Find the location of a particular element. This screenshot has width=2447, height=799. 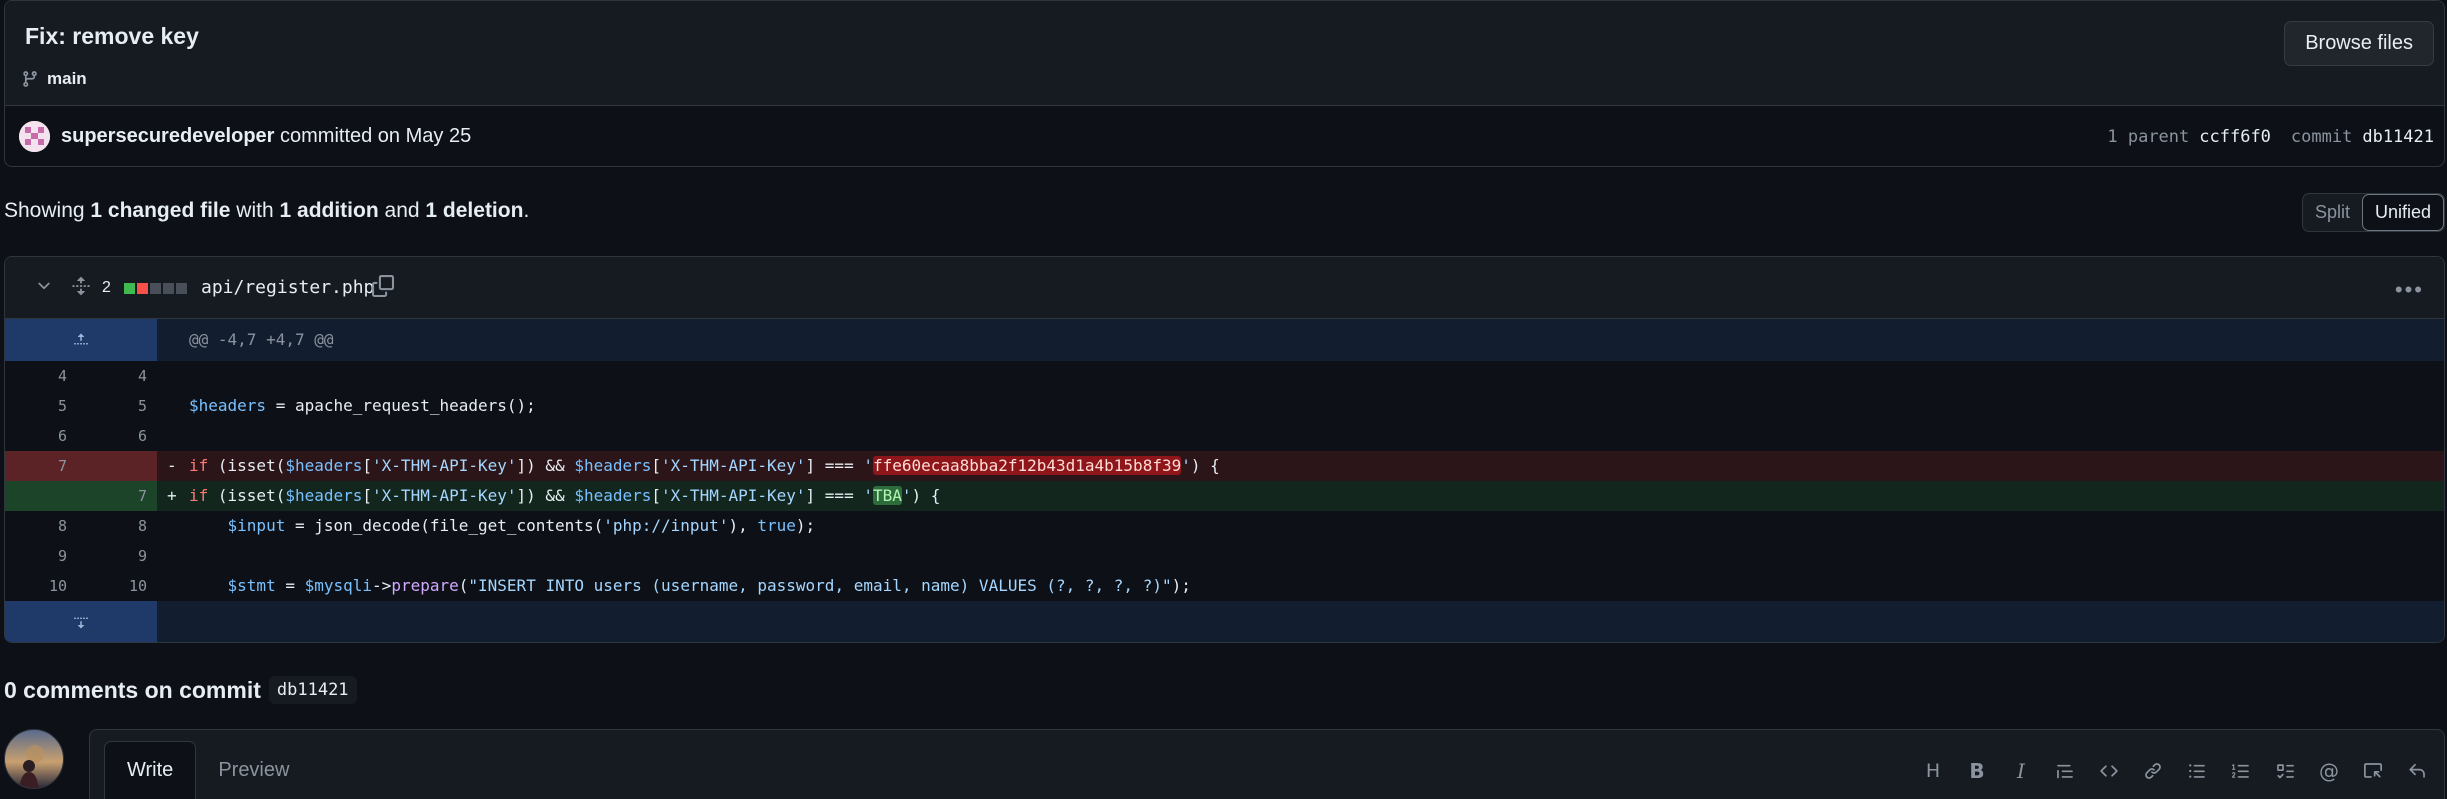

bold-icon: B is located at coordinates (1977, 771).